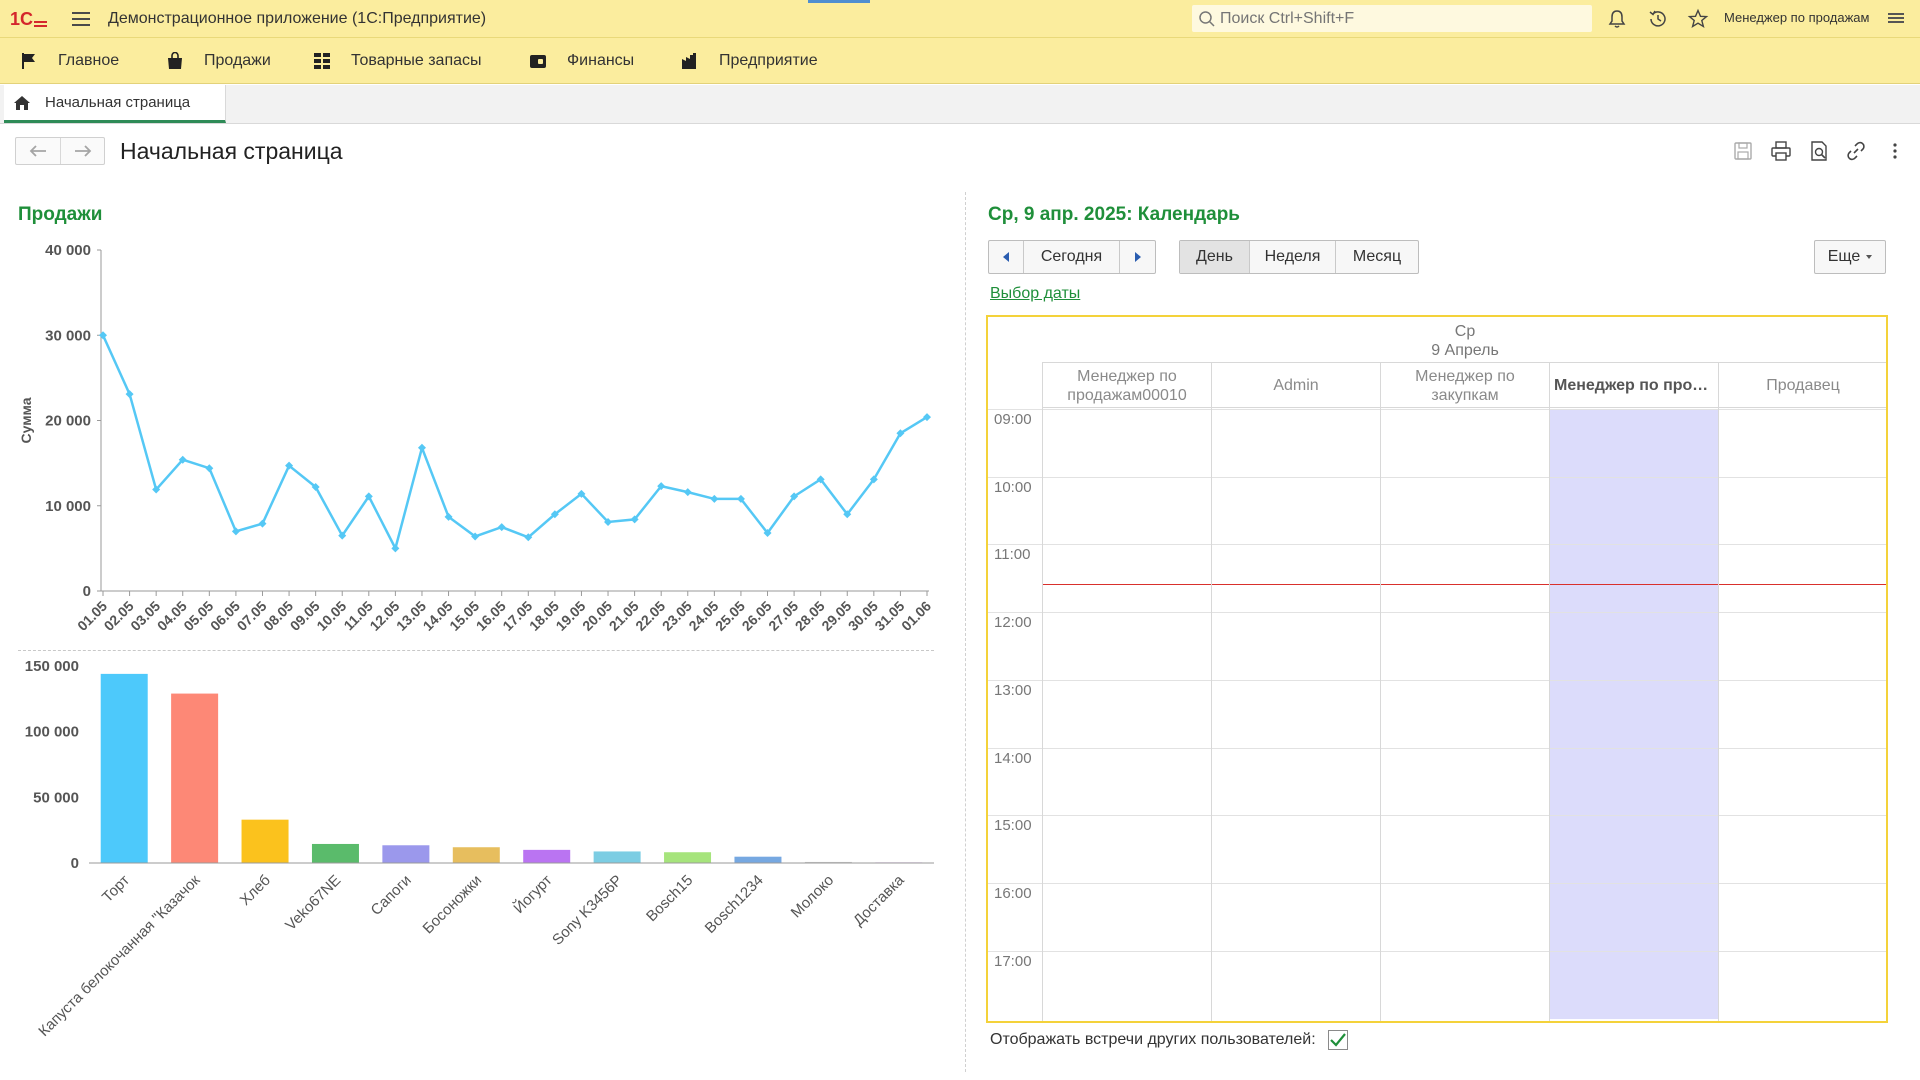 This screenshot has width=1920, height=1080. I want to click on column-header: Продавец, so click(1802, 385).